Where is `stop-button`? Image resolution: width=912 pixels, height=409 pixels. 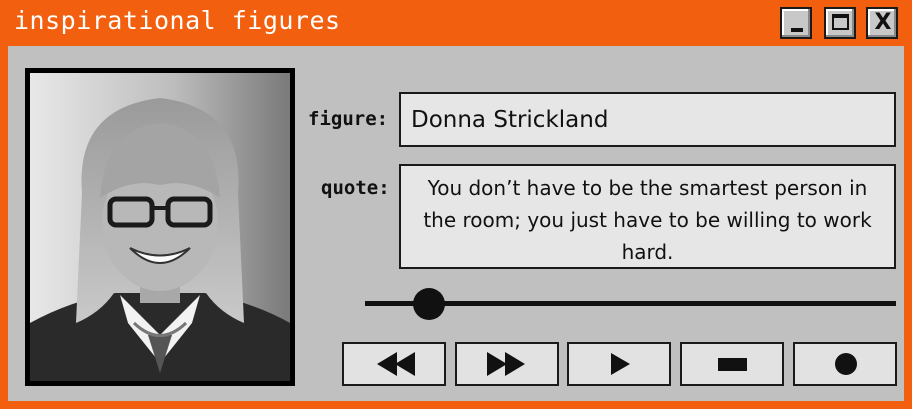
stop-button is located at coordinates (732, 364).